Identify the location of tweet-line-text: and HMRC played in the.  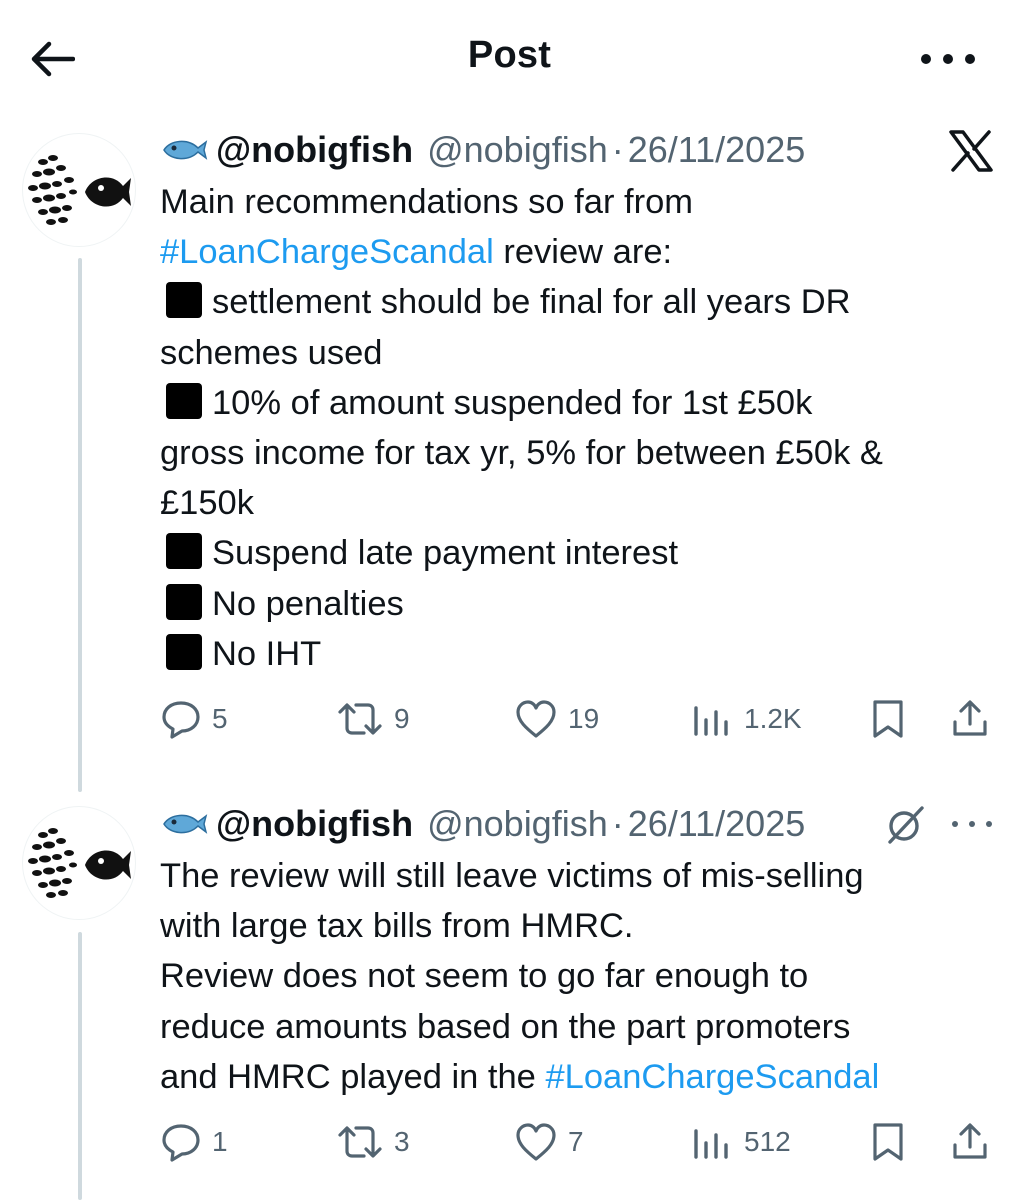
(348, 1076).